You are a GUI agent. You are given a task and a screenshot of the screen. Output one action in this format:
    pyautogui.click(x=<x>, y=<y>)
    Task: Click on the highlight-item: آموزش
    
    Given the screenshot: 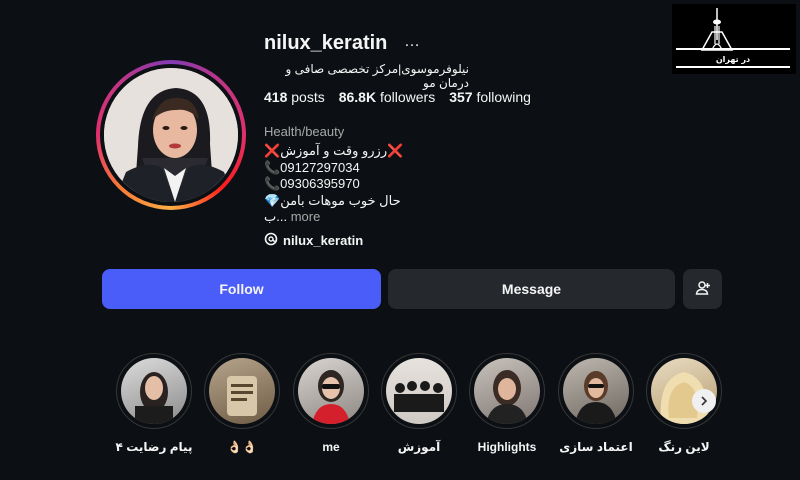 What is the action you would take?
    pyautogui.click(x=419, y=403)
    